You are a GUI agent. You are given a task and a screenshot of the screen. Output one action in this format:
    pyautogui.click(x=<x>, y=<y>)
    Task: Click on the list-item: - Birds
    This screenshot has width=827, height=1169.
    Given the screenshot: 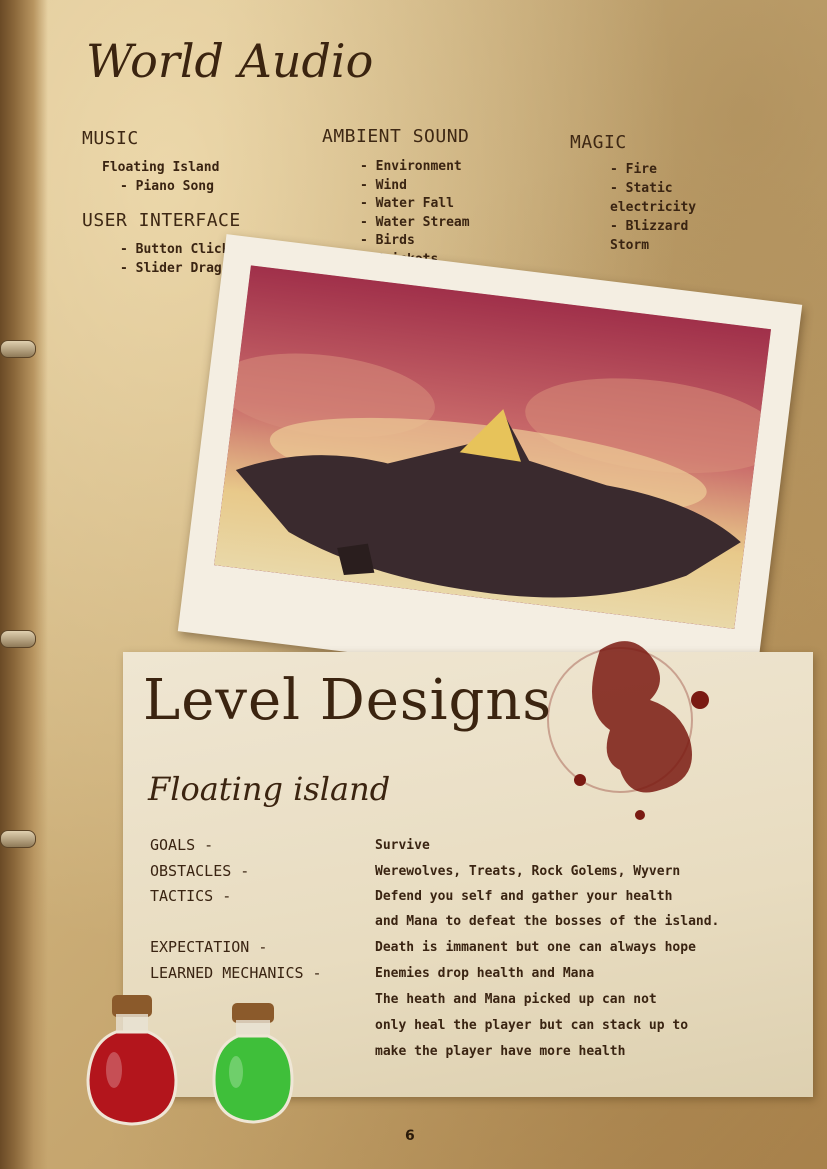 What is the action you would take?
    pyautogui.click(x=387, y=240)
    